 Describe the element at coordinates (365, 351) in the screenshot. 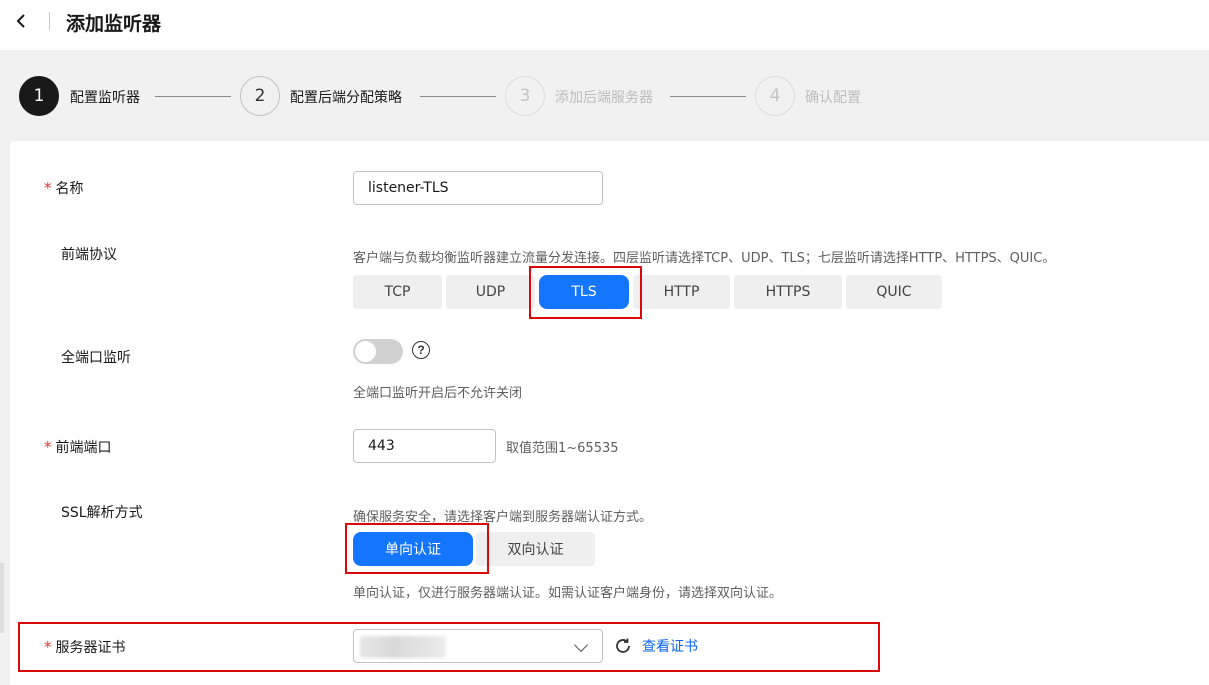

I see `toggle-knob` at that location.